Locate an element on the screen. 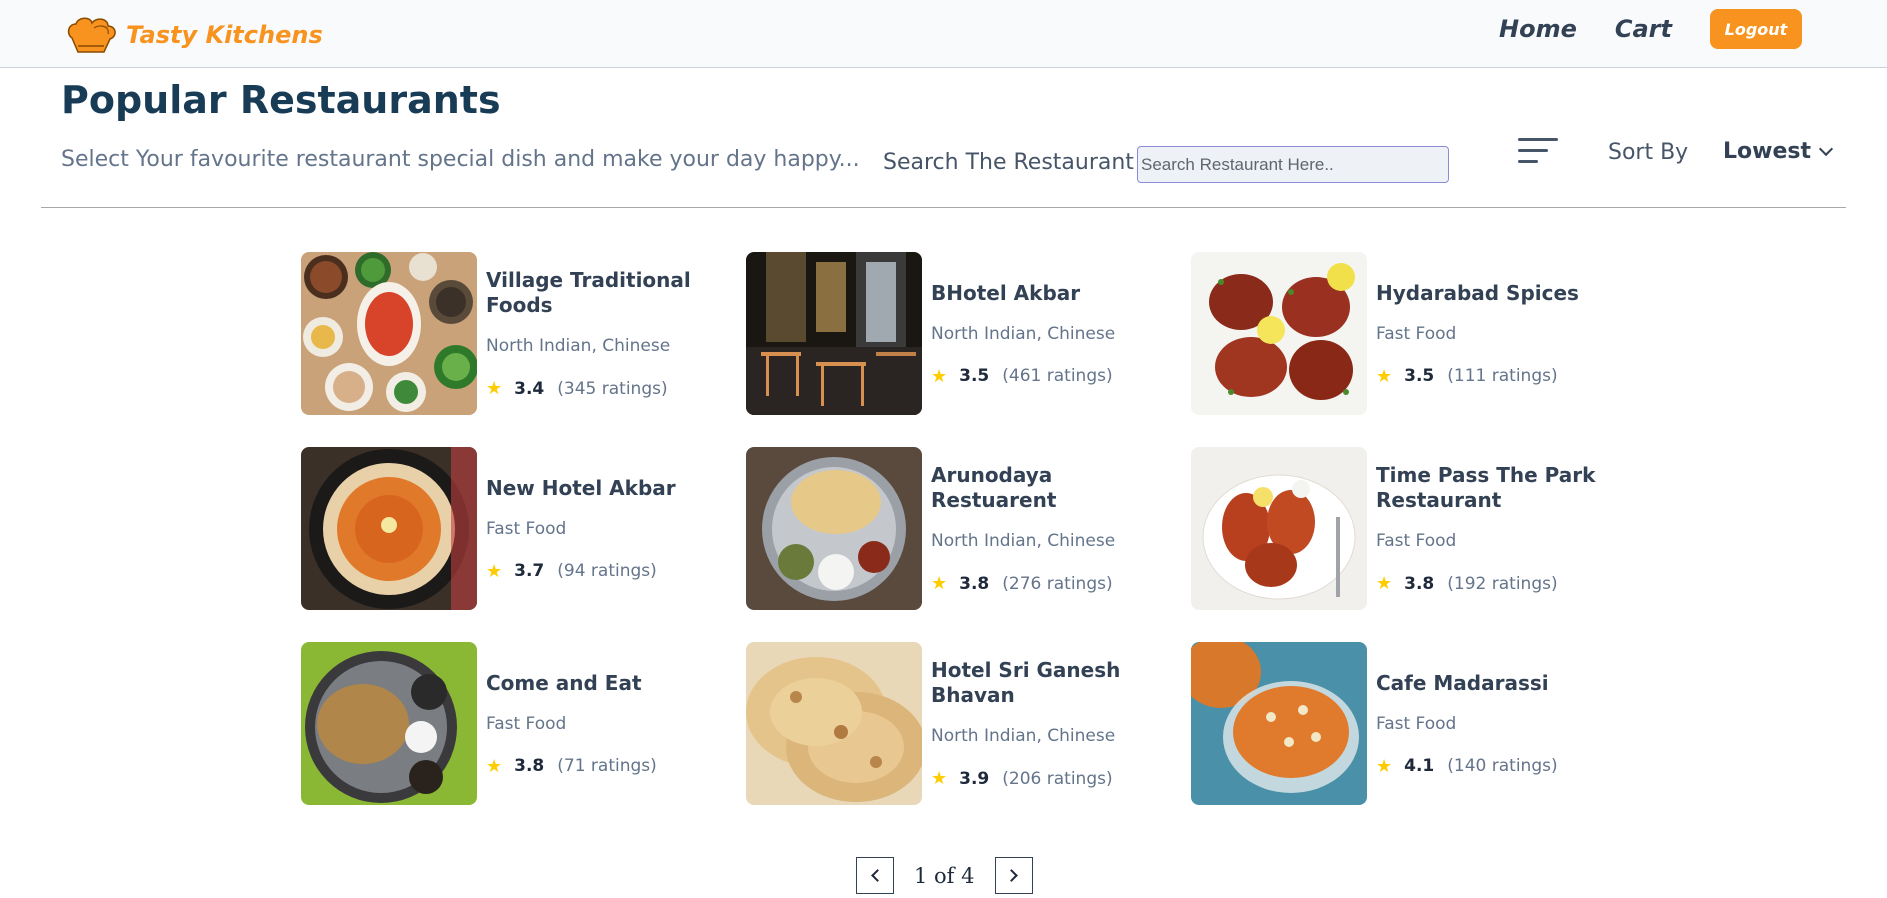  divider is located at coordinates (943, 207).